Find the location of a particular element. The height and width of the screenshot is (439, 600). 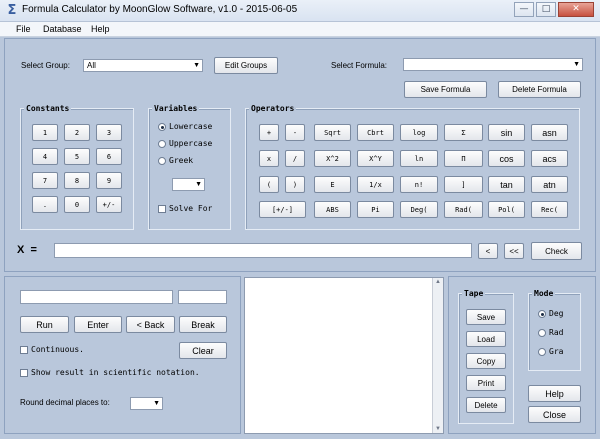

op-rec-button: Rec( is located at coordinates (549, 209).